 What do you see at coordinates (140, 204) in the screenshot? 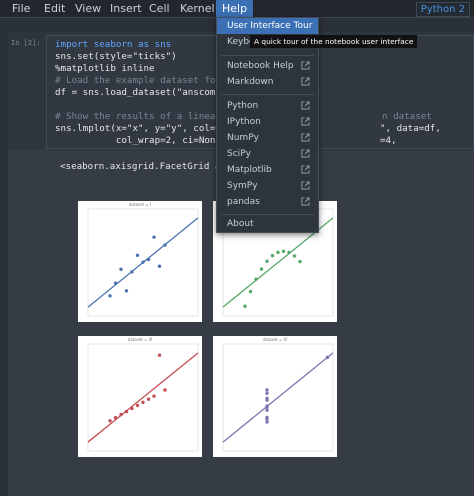
I see `facet-title: dataset = I` at bounding box center [140, 204].